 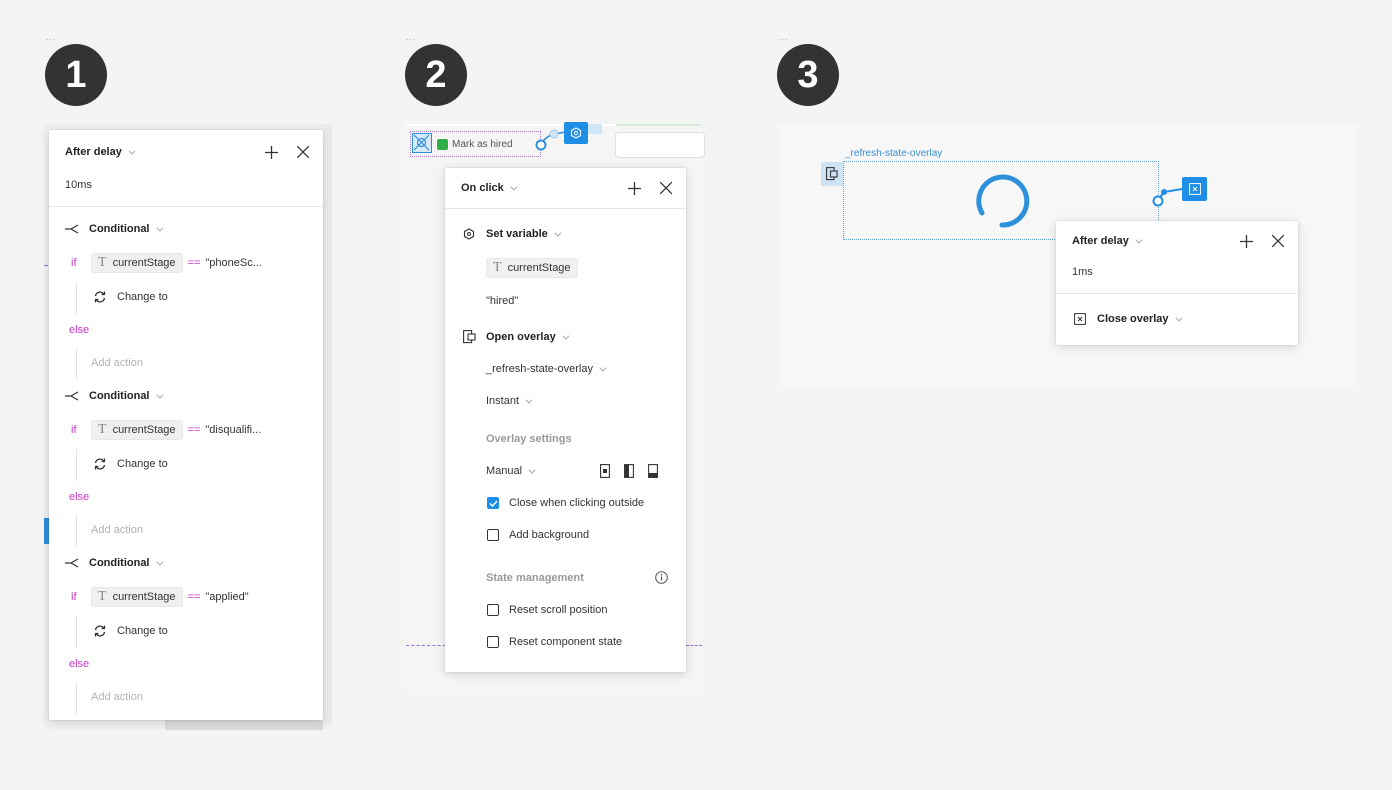 I want to click on overlay-frame-badge, so click(x=832, y=174).